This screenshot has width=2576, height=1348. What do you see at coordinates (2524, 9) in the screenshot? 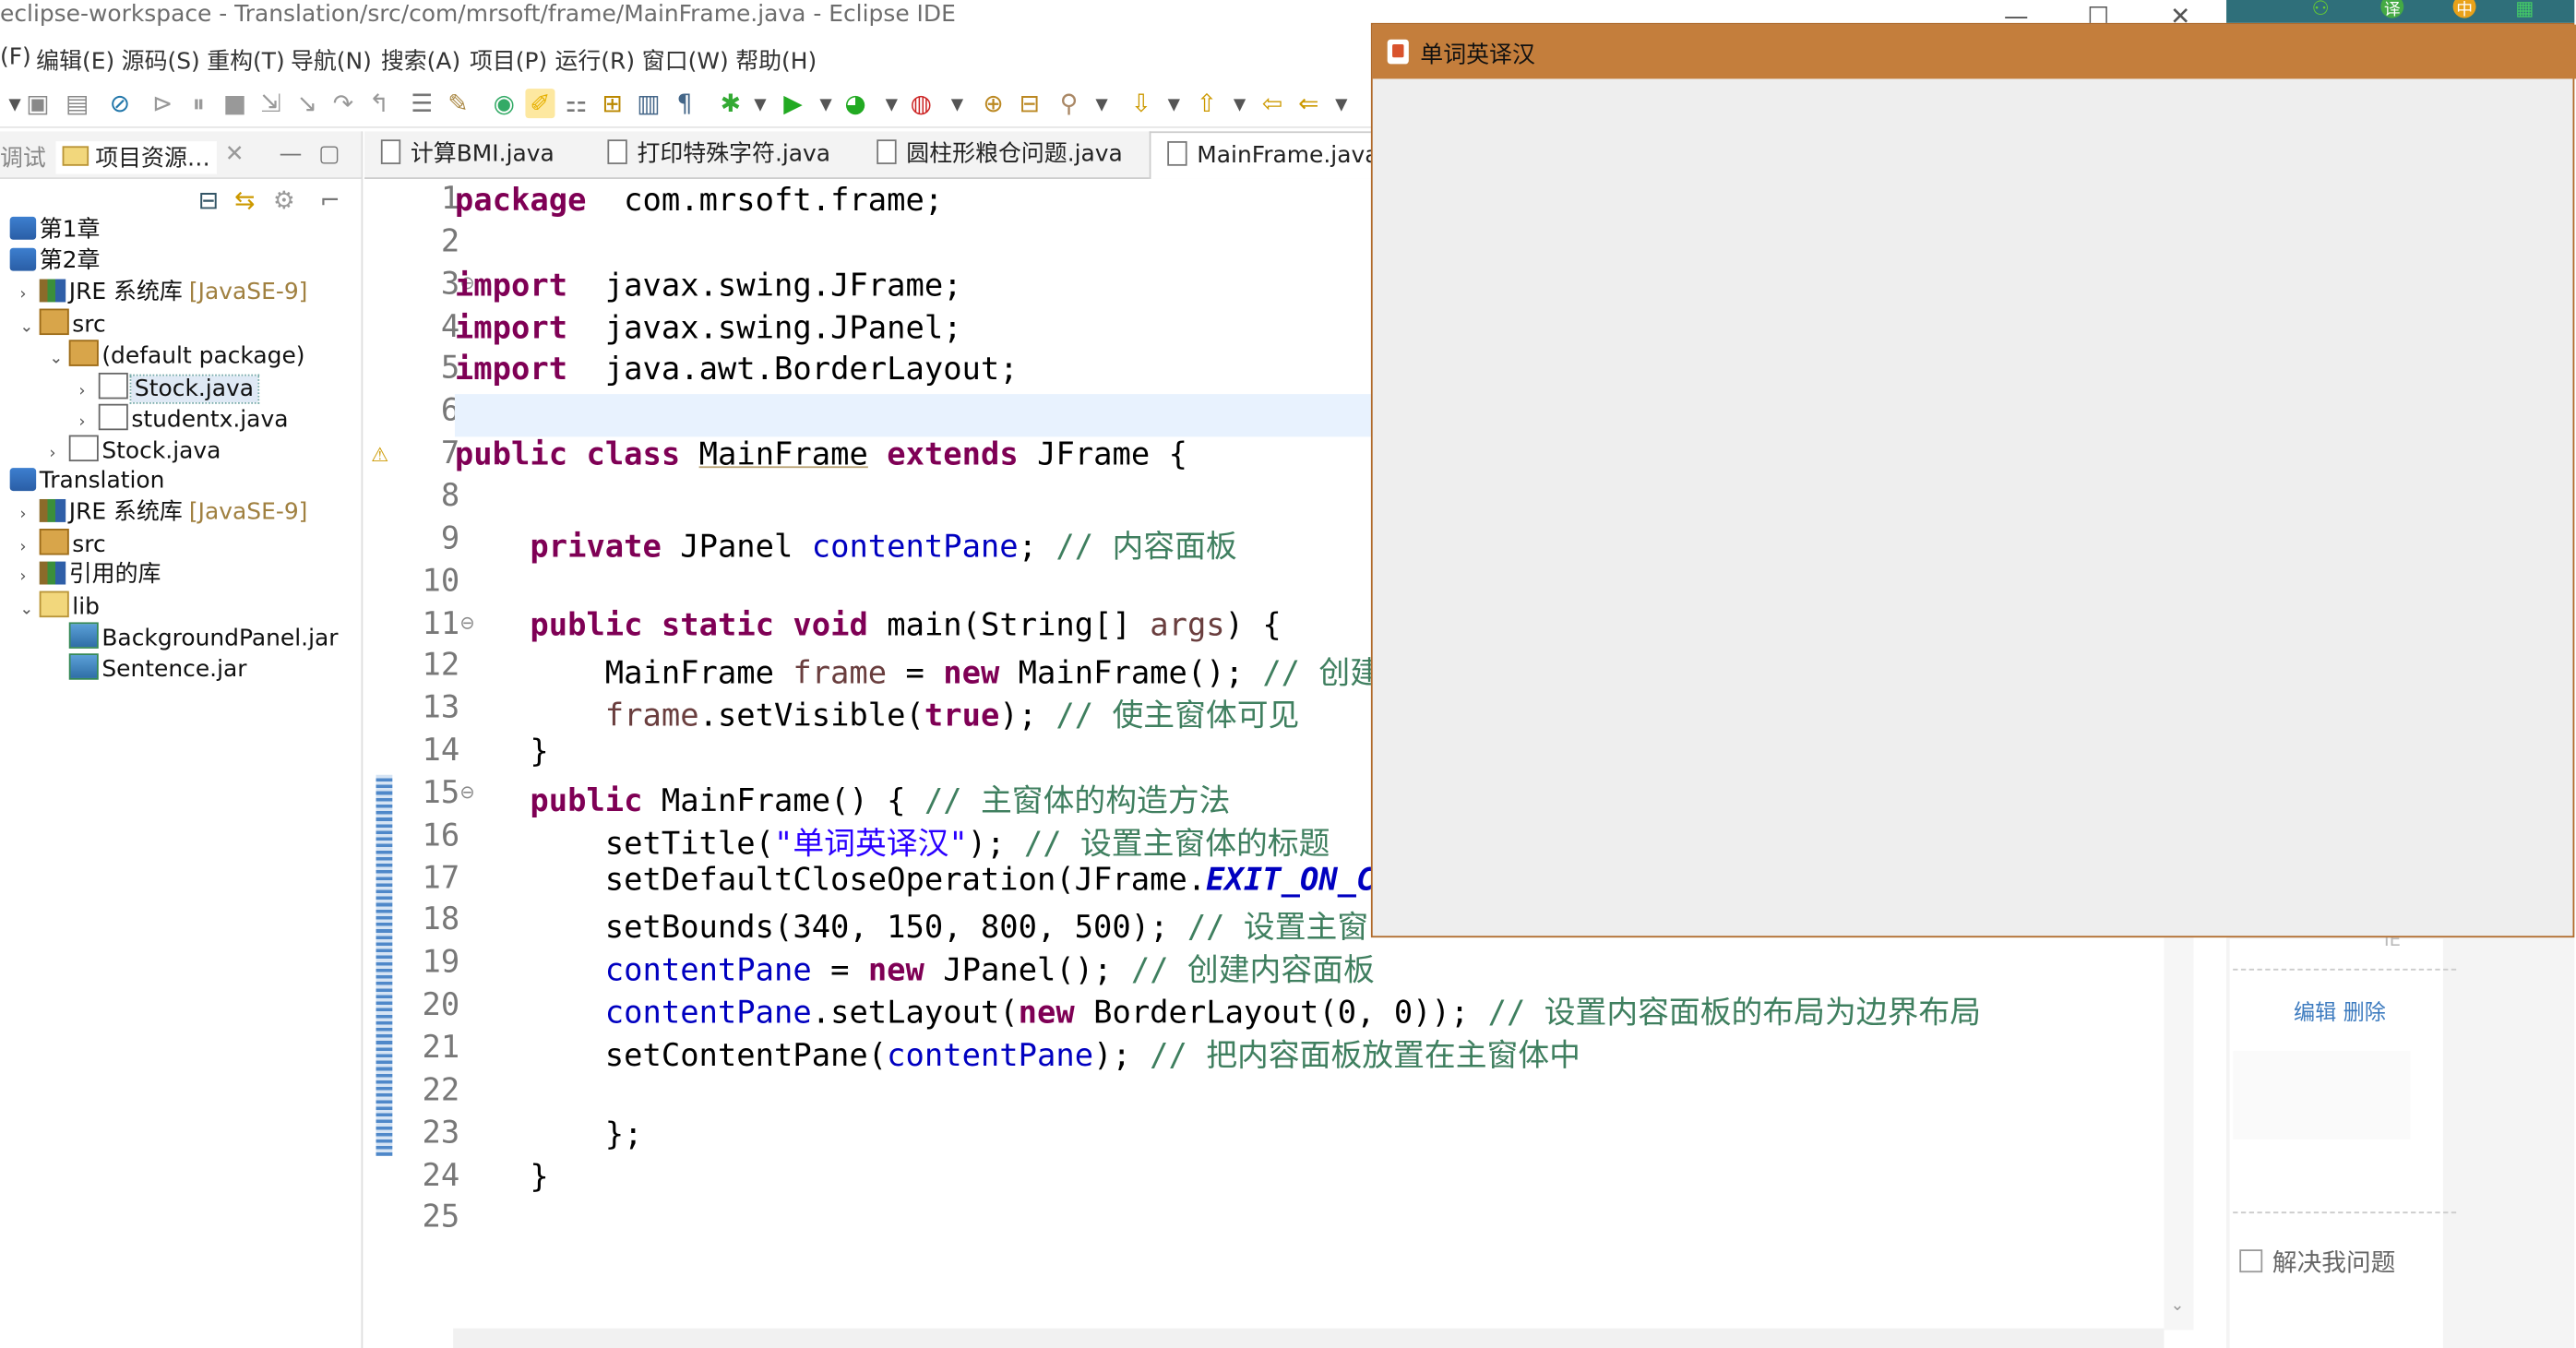
I see `apps-icon: ▦` at bounding box center [2524, 9].